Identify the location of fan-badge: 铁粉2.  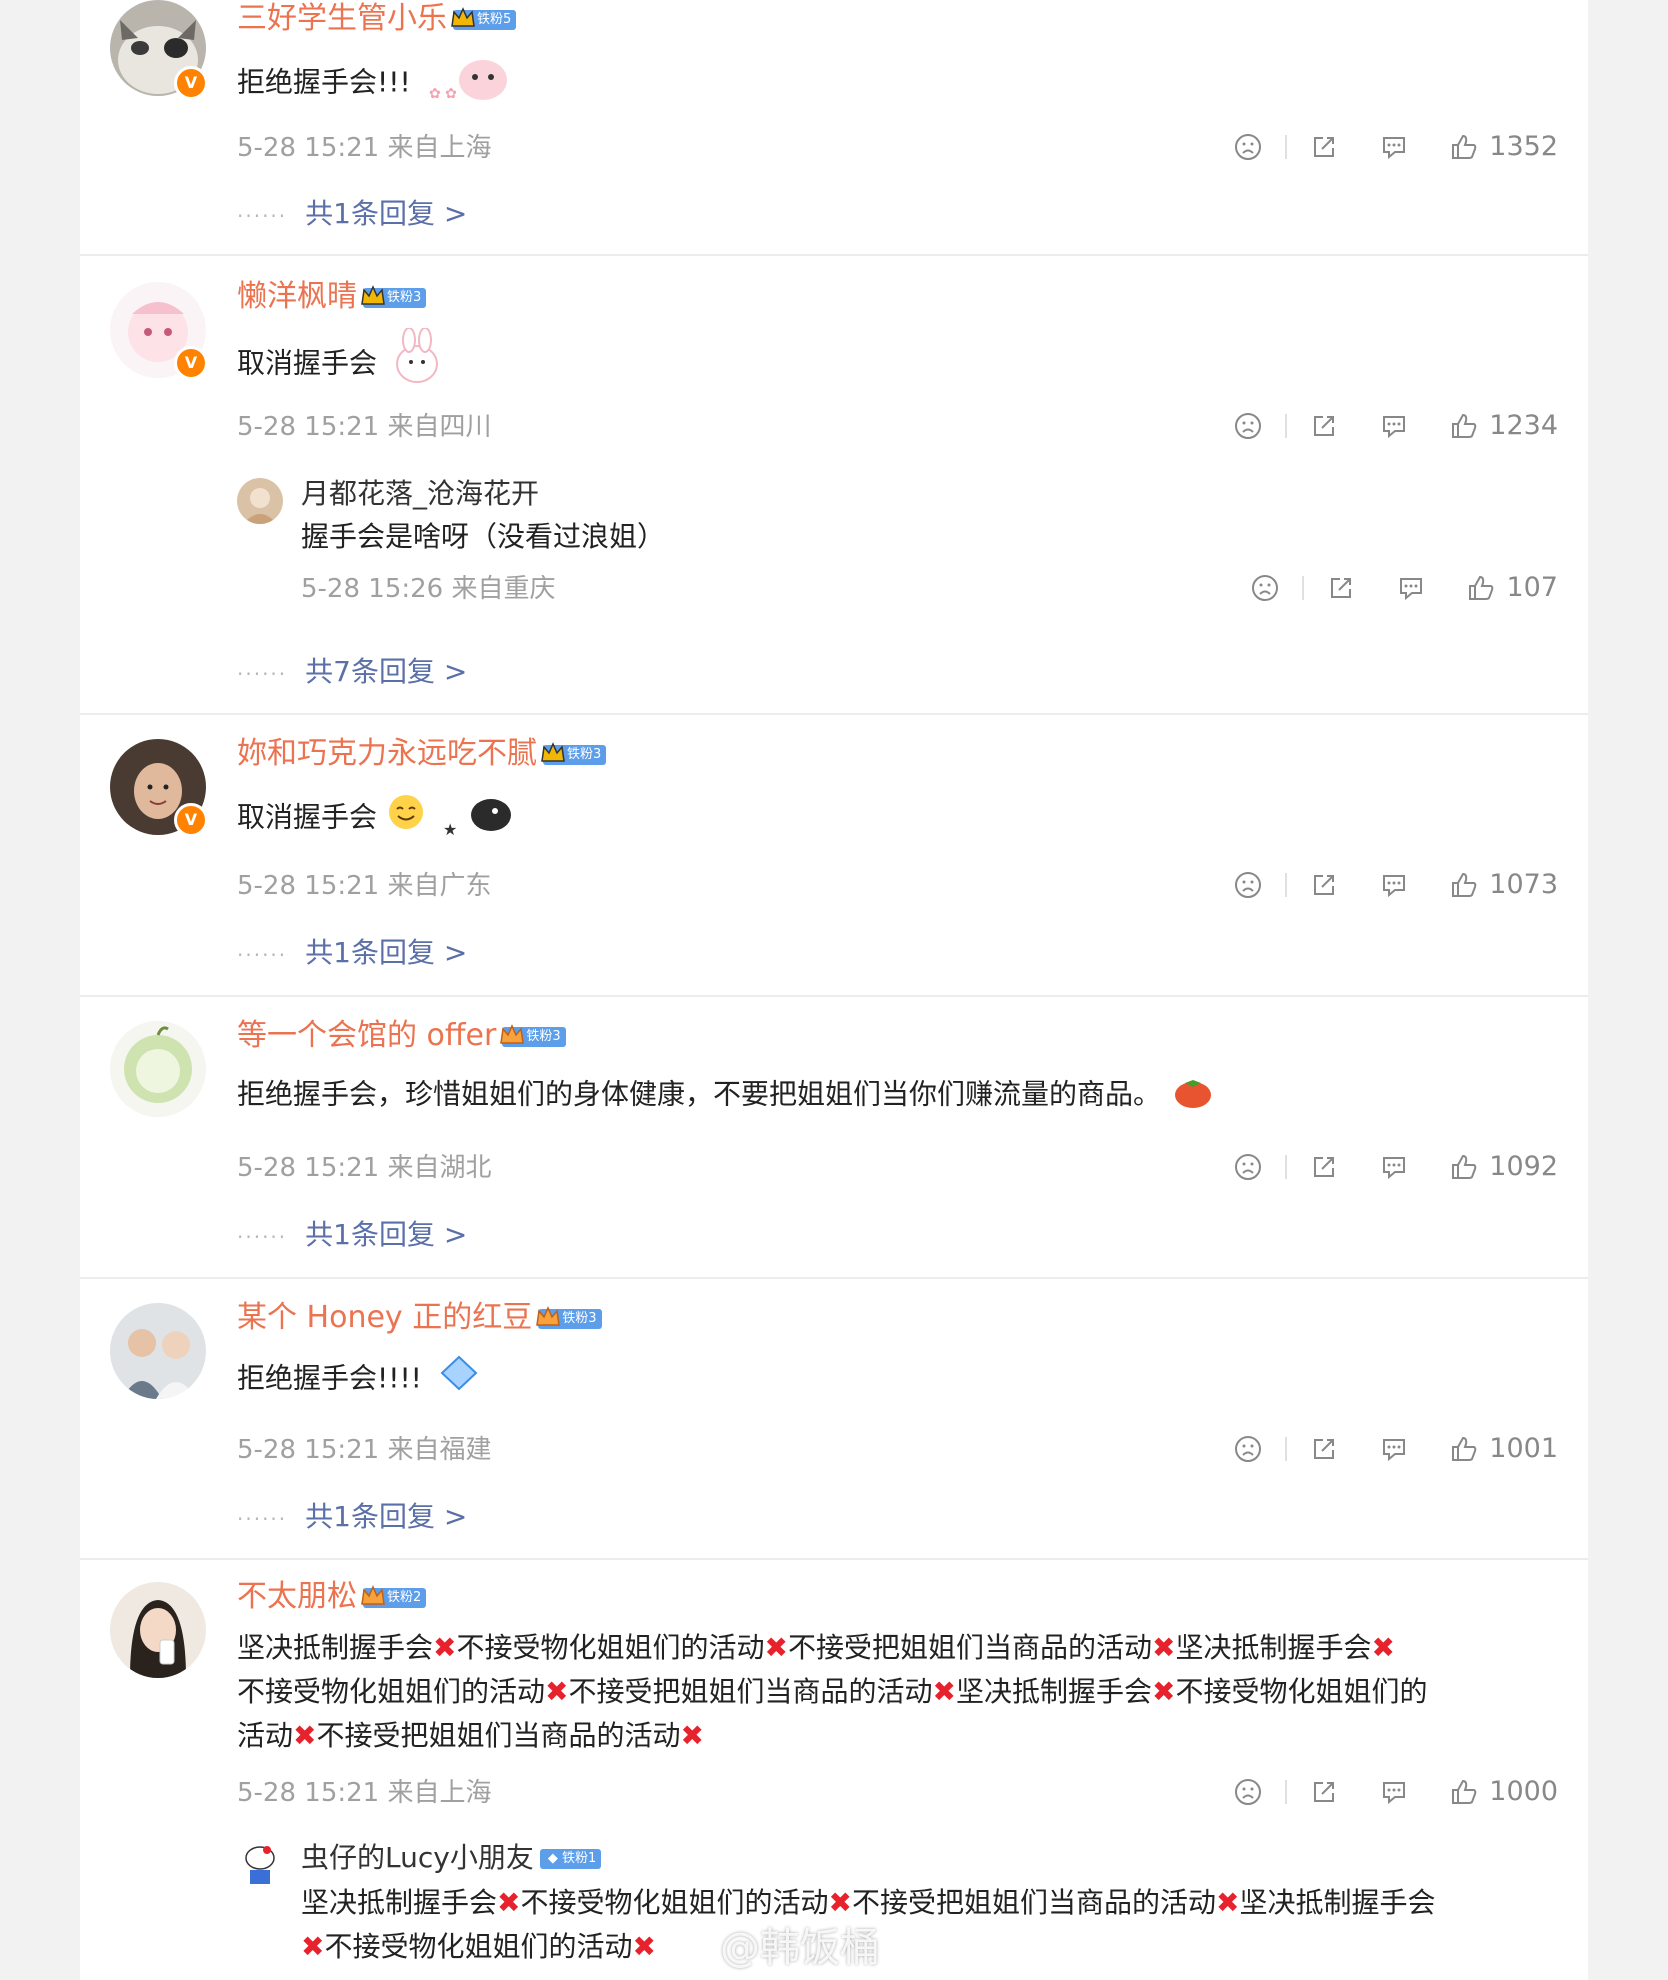
(394, 1596).